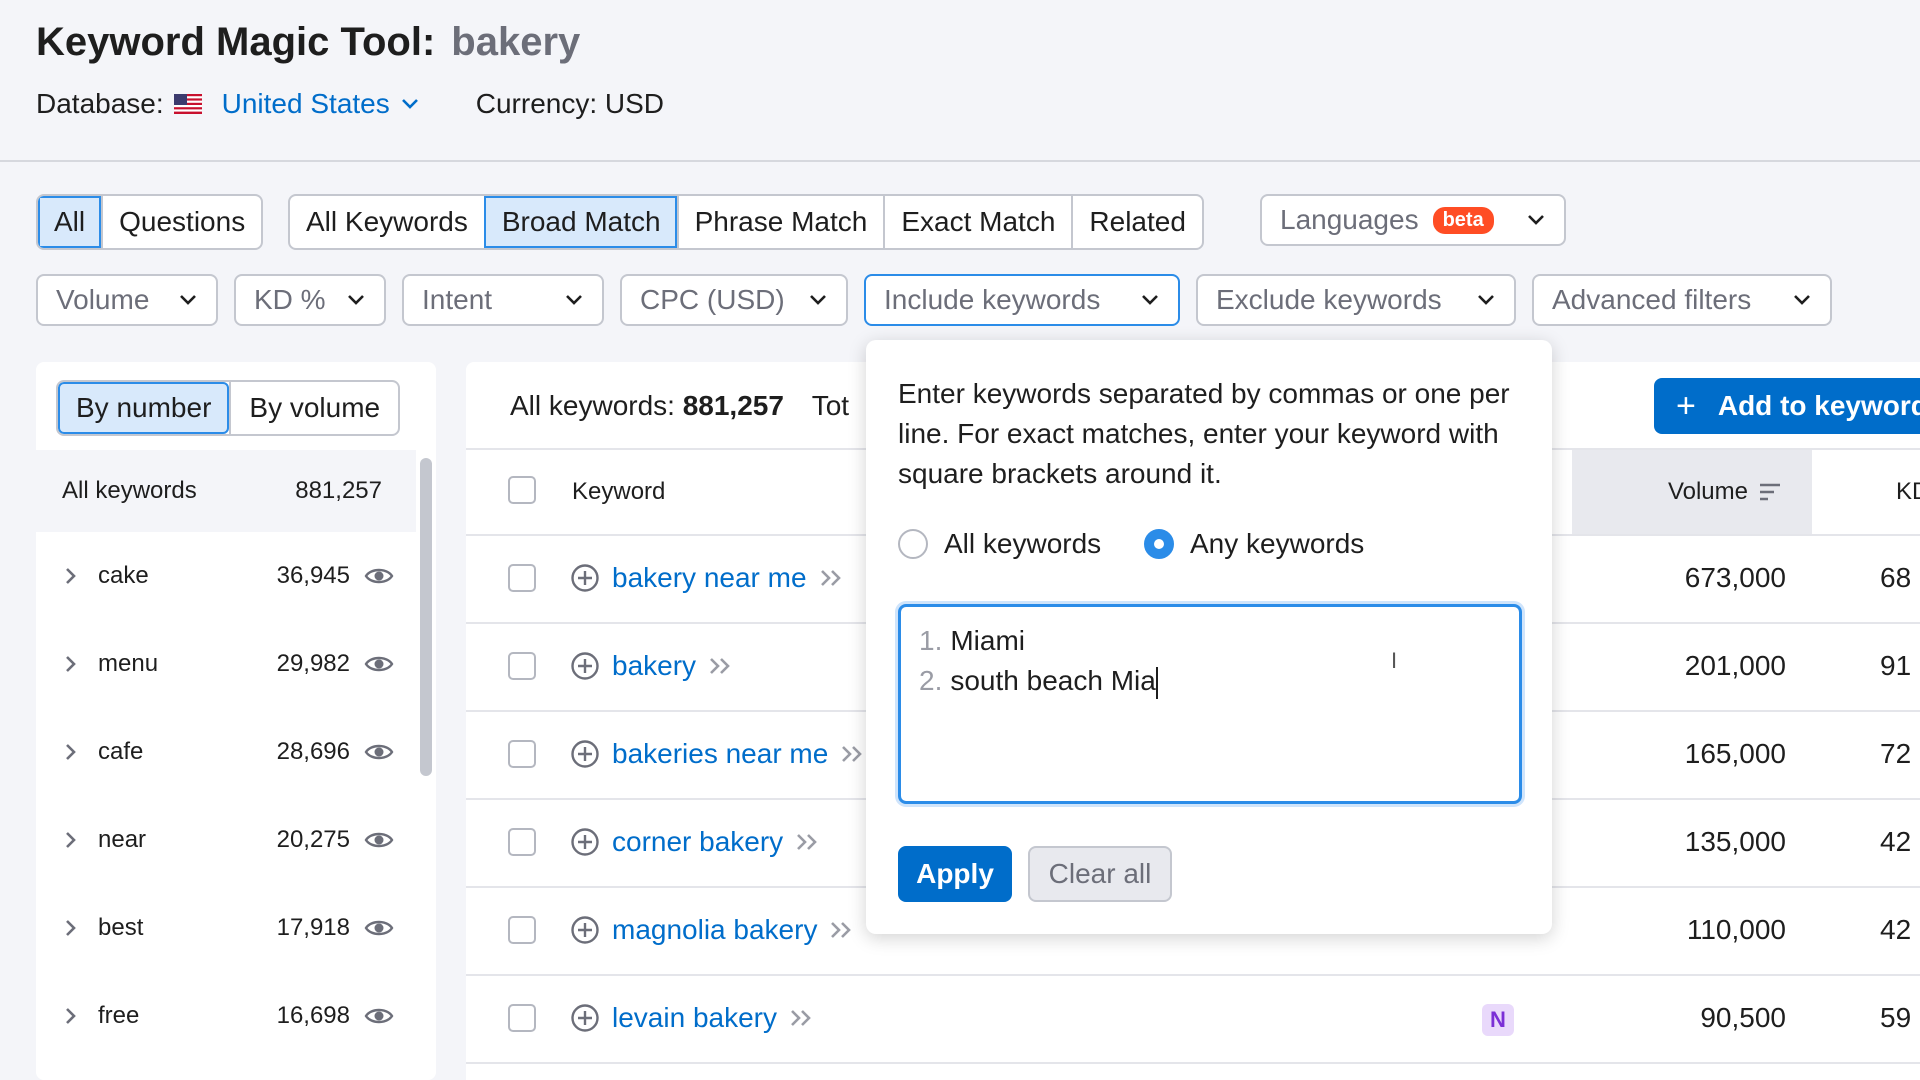  I want to click on keyword-link: corner bakery, so click(697, 842).